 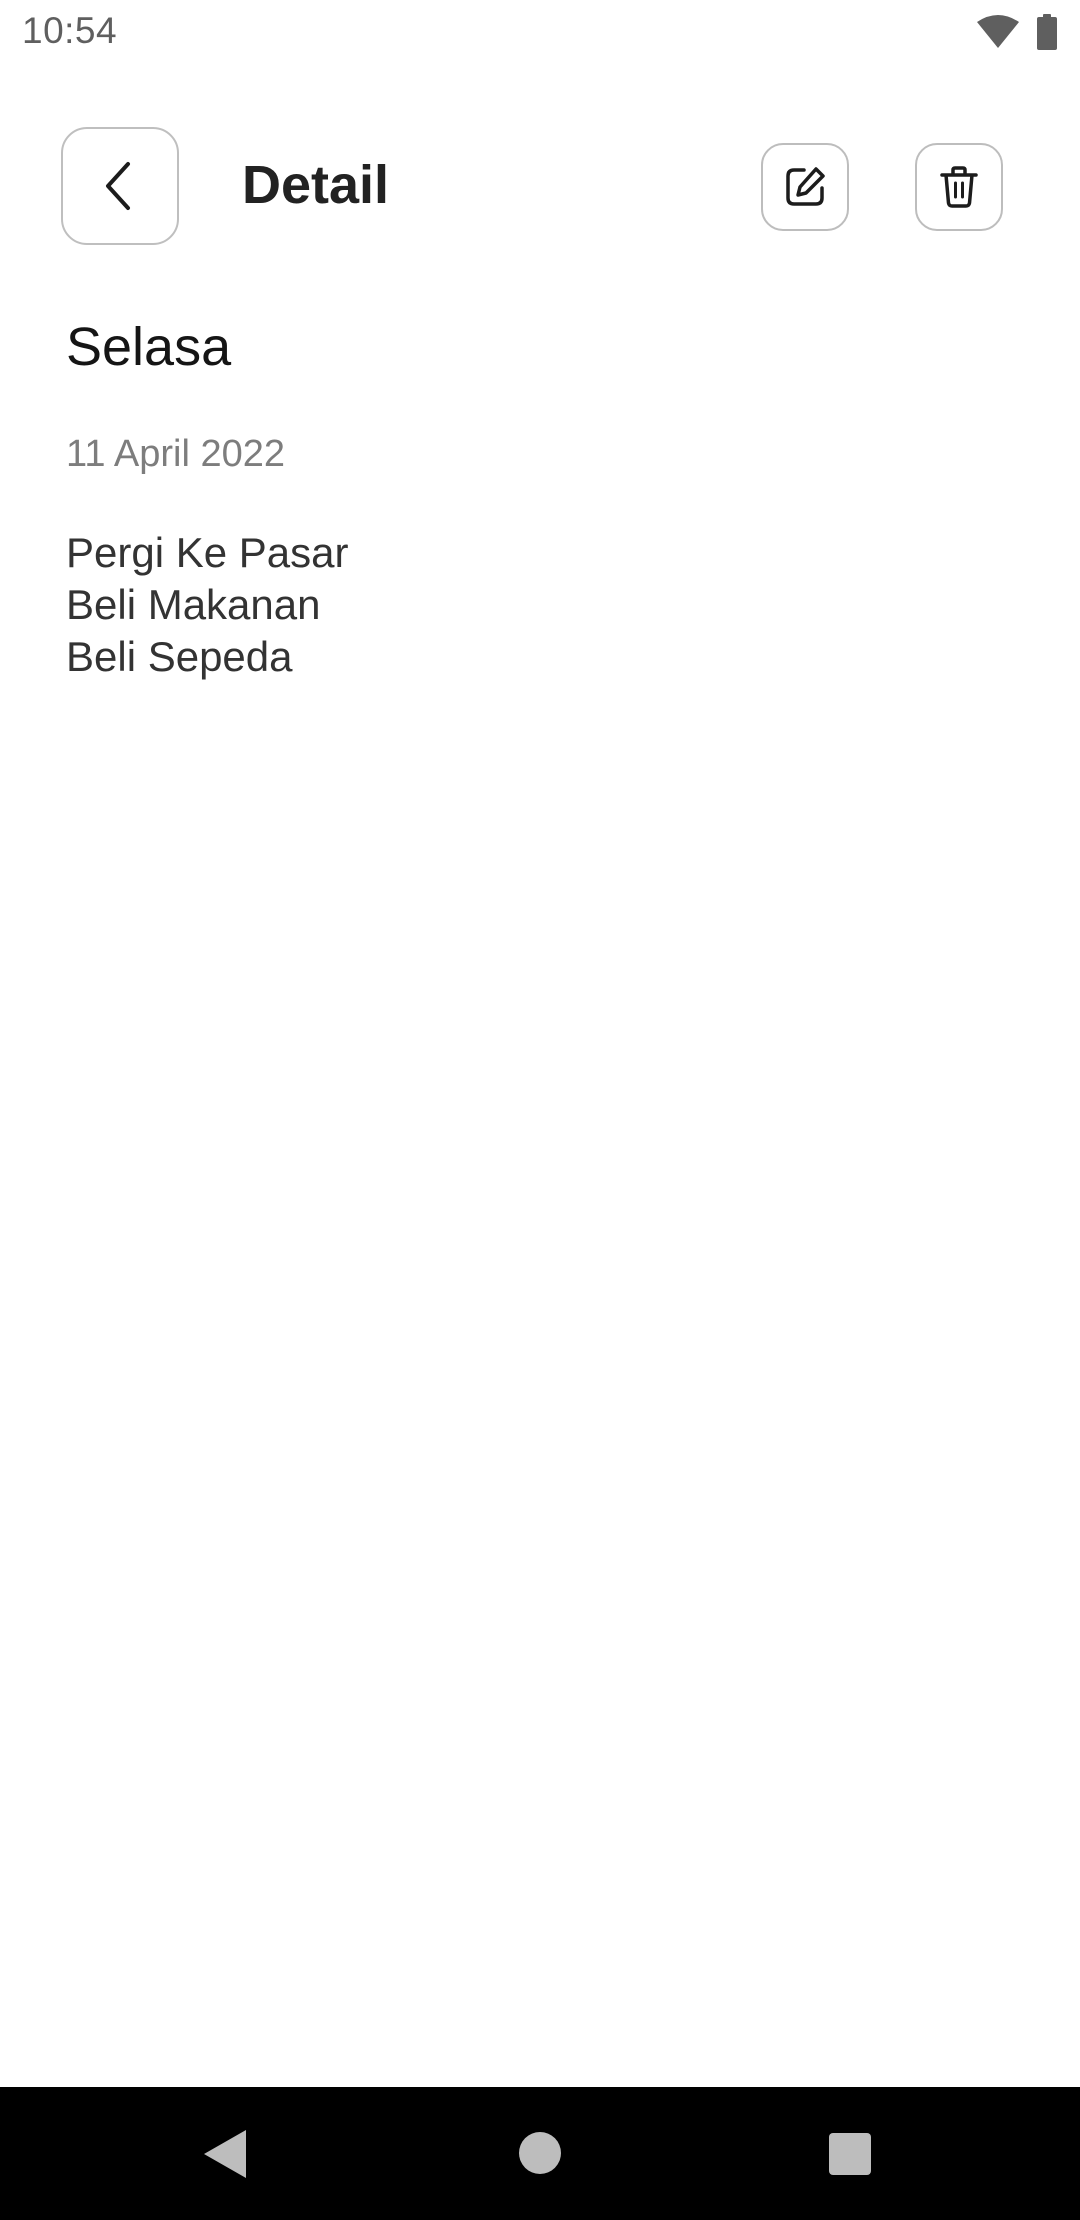 I want to click on status-bar: 10:54, so click(x=540, y=33).